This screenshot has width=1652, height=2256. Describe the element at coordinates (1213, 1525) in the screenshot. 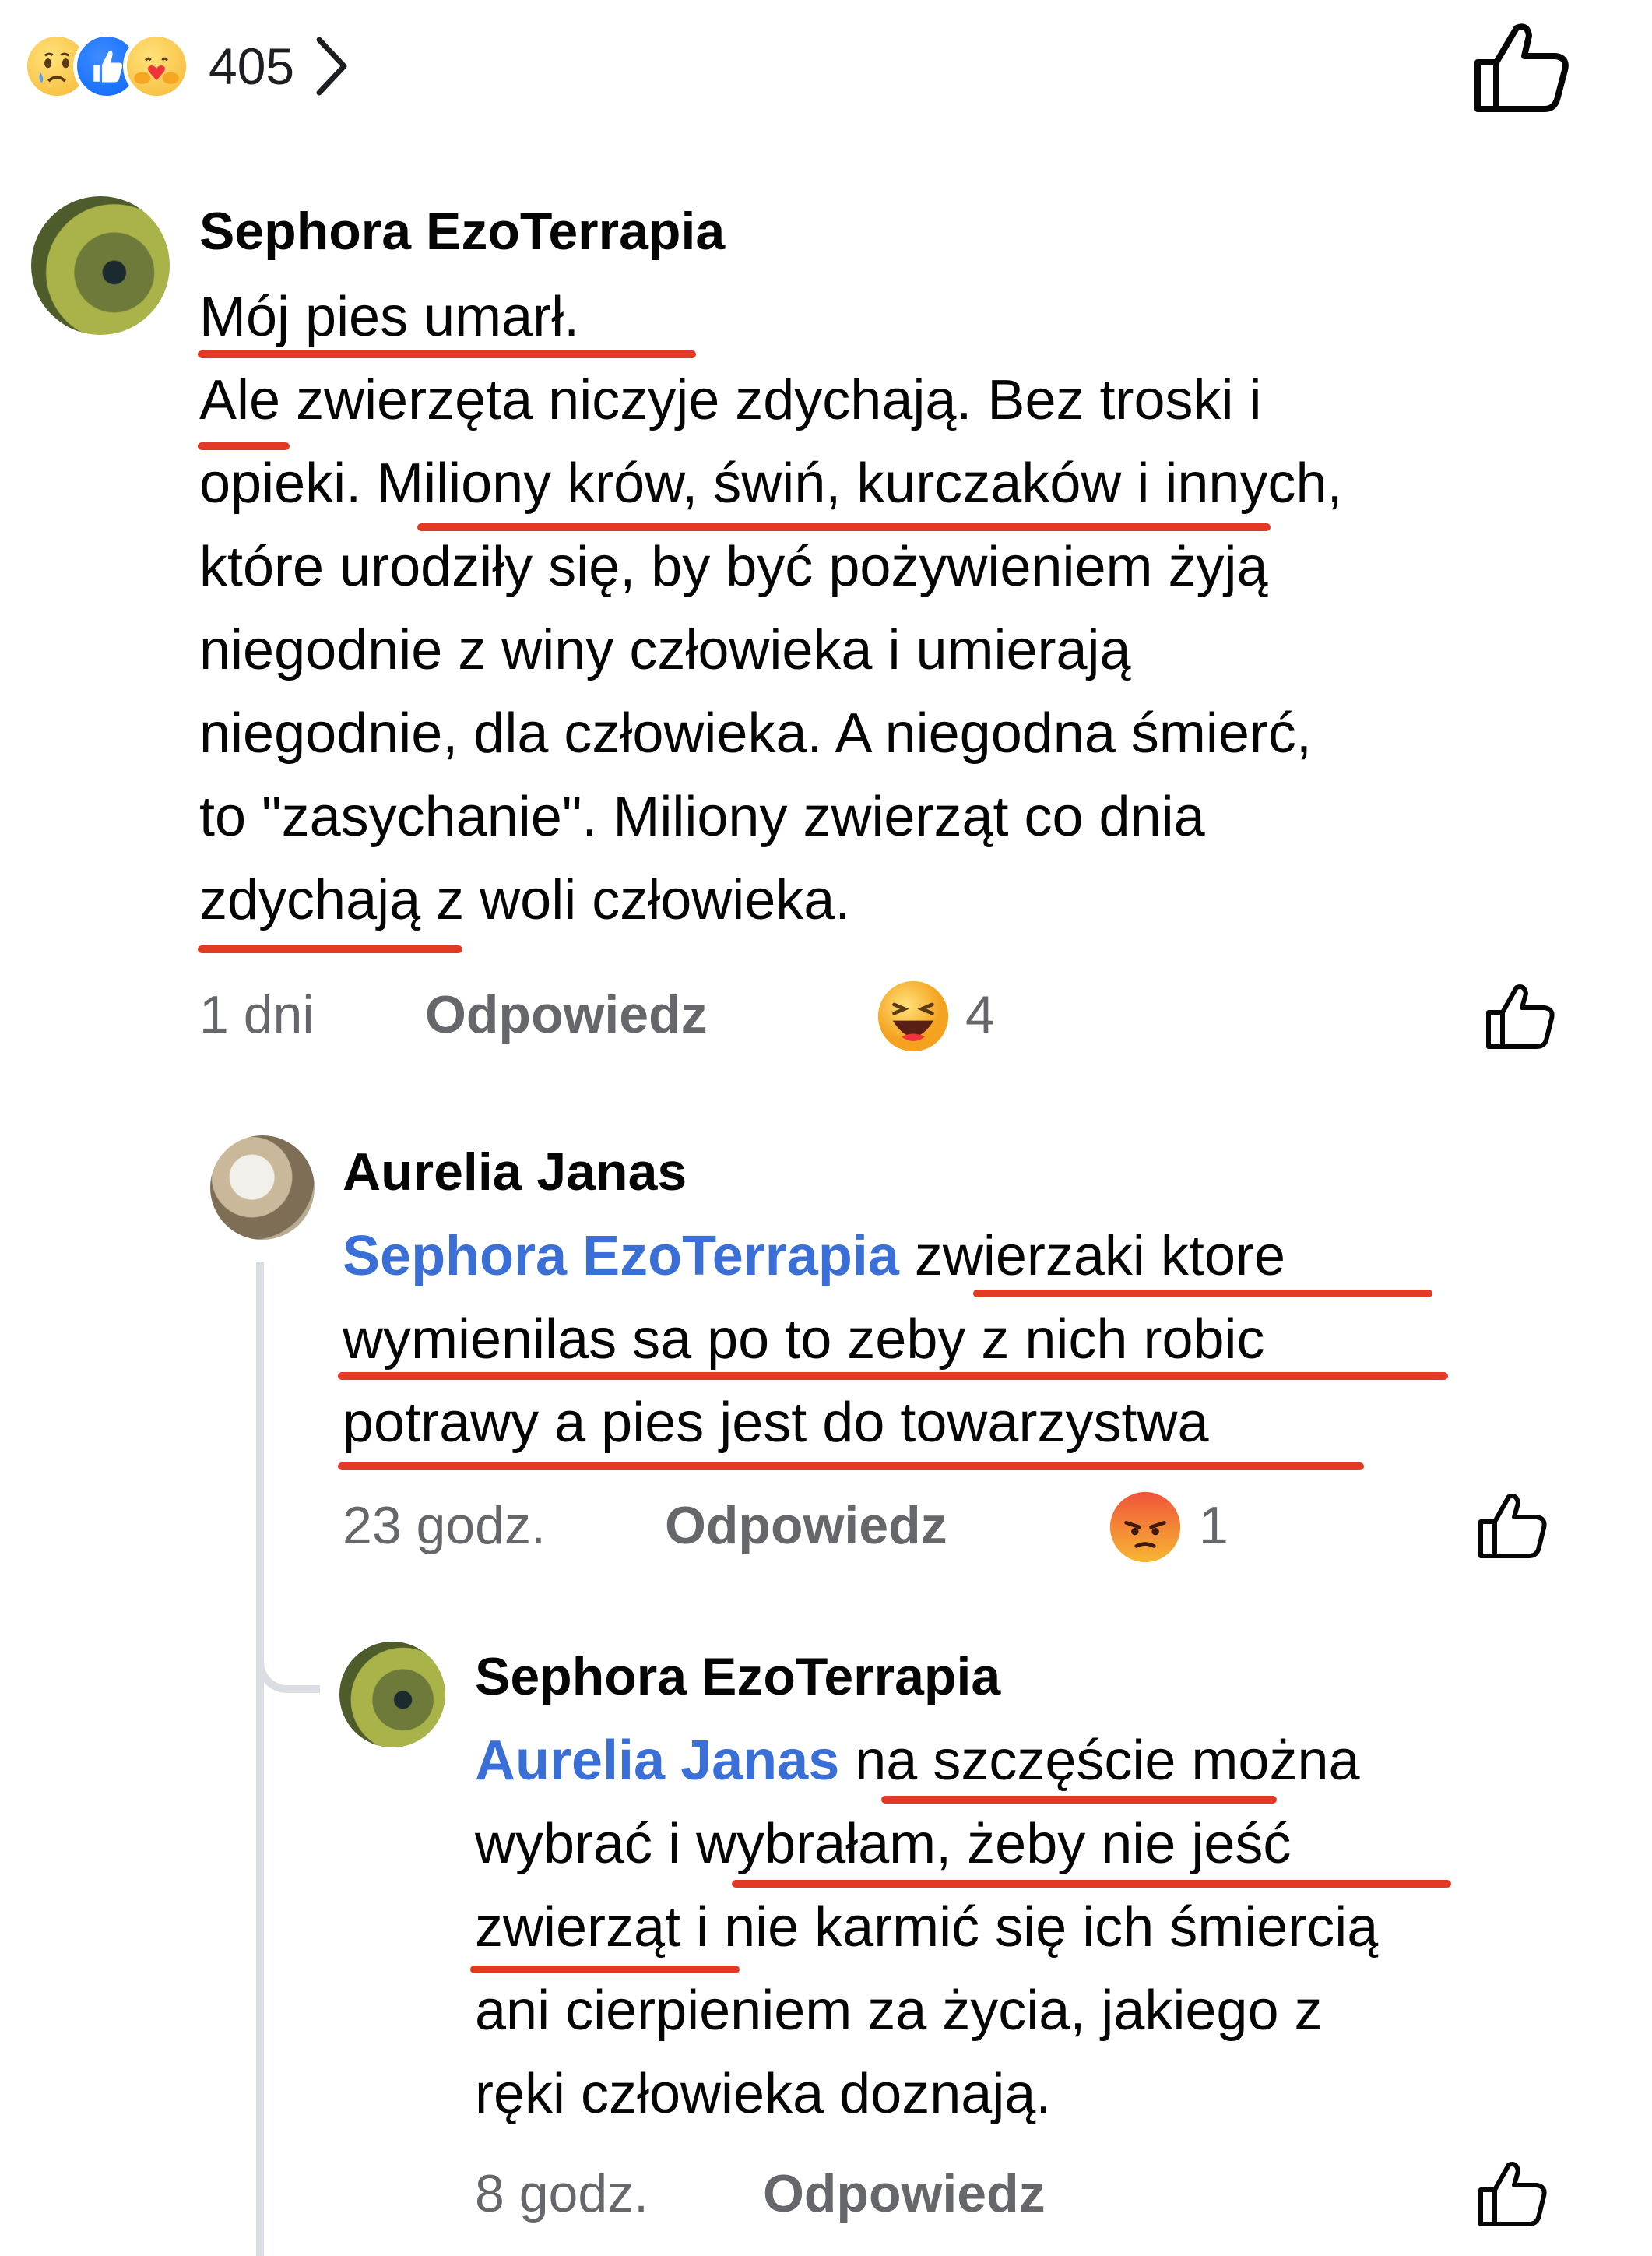

I see `reaction-count: 1` at that location.